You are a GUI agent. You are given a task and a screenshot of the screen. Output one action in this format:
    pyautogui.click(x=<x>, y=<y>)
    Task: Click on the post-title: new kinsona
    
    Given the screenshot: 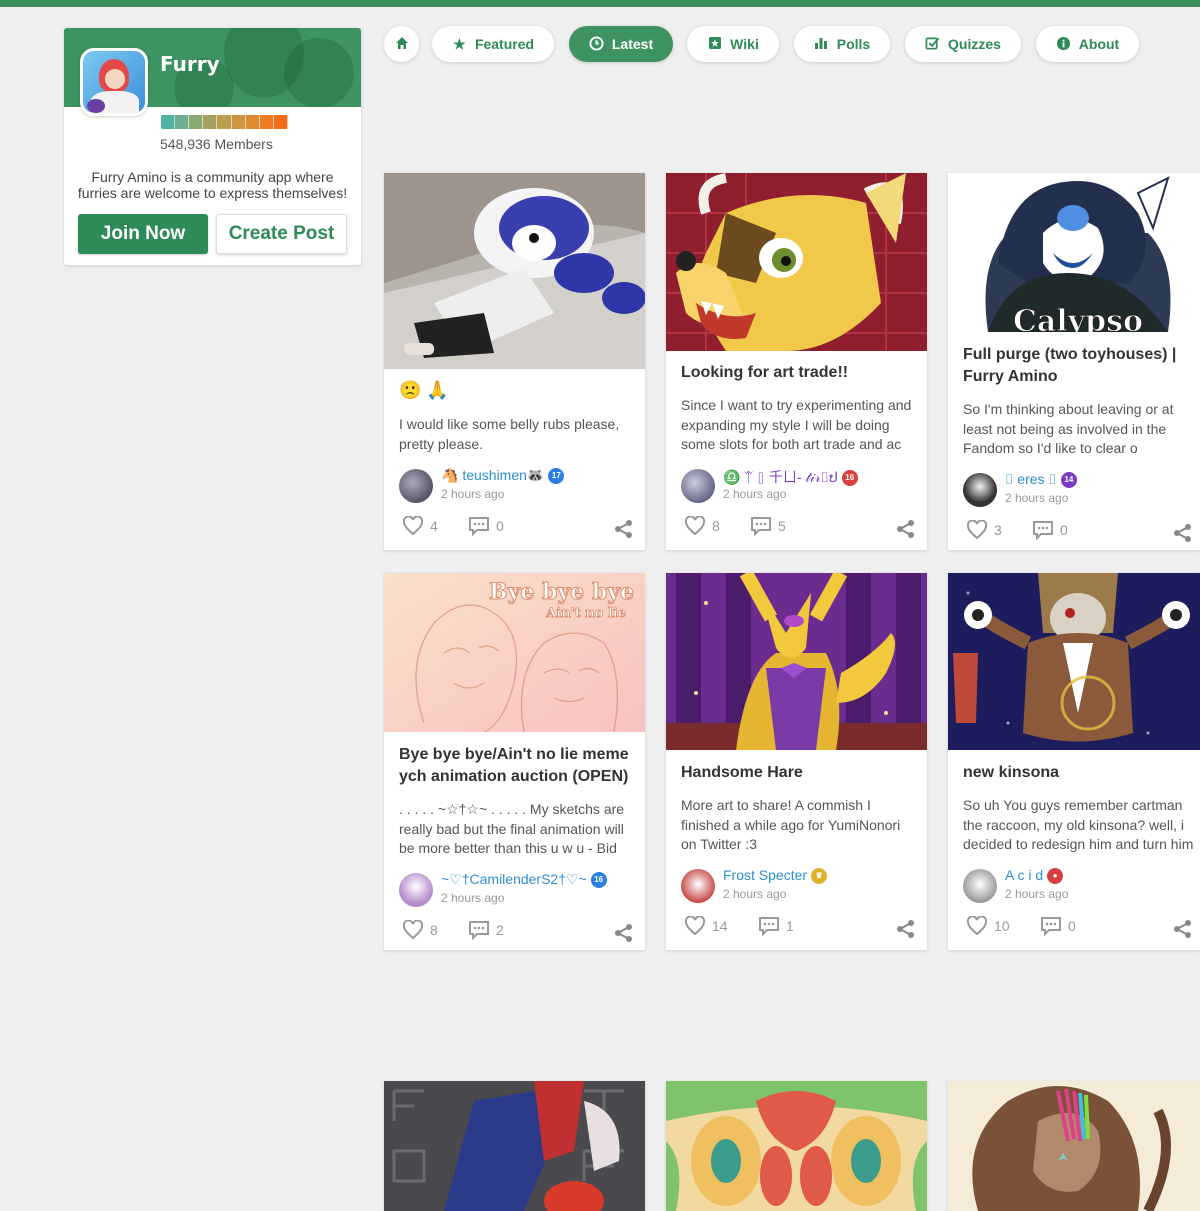 What is the action you would take?
    pyautogui.click(x=1080, y=773)
    